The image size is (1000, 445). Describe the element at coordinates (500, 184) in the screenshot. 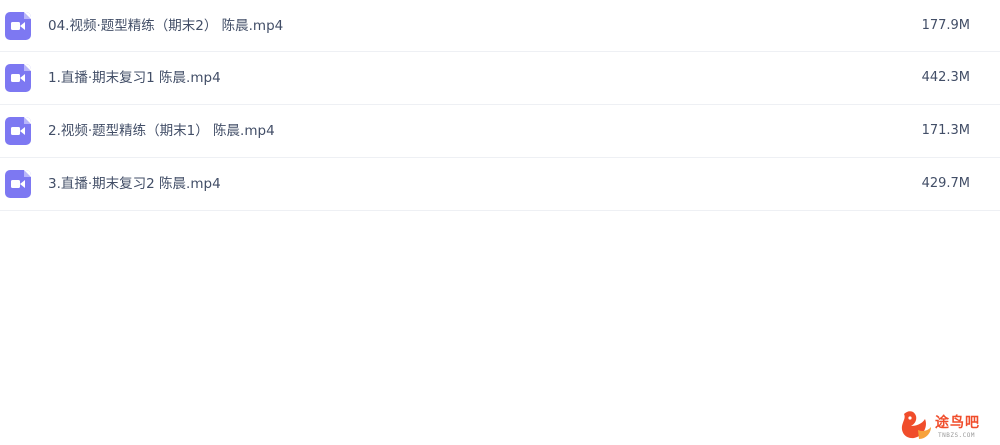

I see `file-row: 3.直播·期末复习2 陈晨.mp4 429.7M` at that location.